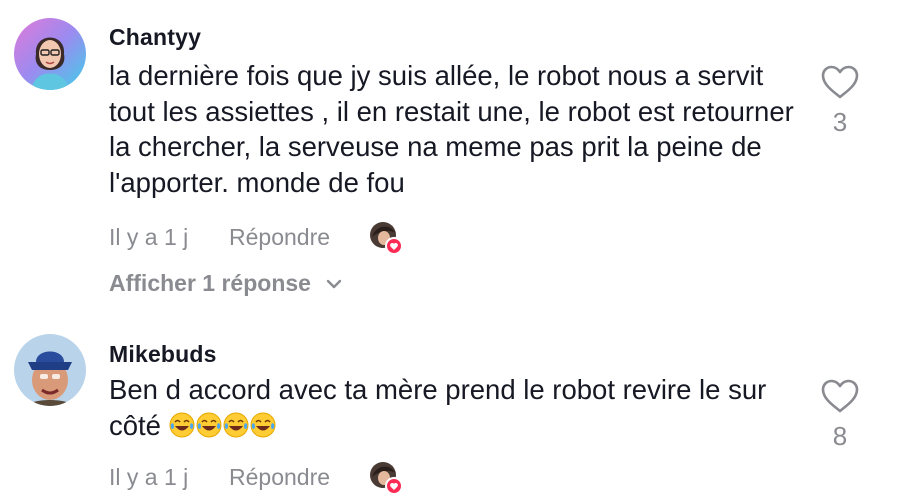 This screenshot has width=906, height=502. What do you see at coordinates (163, 354) in the screenshot?
I see `username: Mikebuds` at bounding box center [163, 354].